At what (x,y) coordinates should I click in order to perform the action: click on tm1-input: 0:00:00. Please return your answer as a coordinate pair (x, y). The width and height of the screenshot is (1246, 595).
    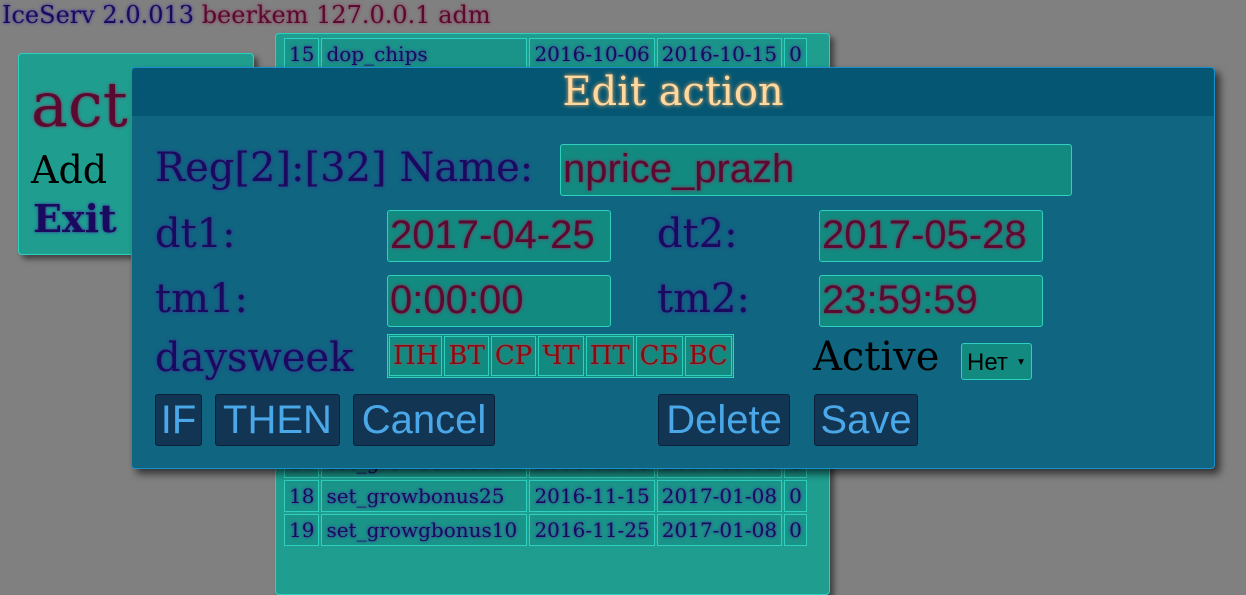
    Looking at the image, I should click on (499, 301).